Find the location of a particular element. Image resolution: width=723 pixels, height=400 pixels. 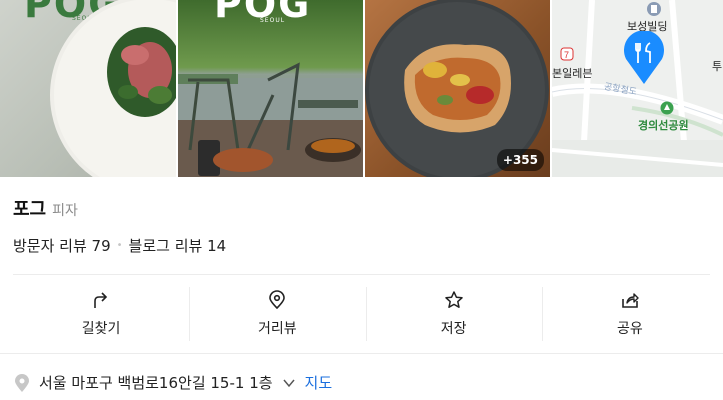

directions-label: 길찾기 is located at coordinates (101, 329).